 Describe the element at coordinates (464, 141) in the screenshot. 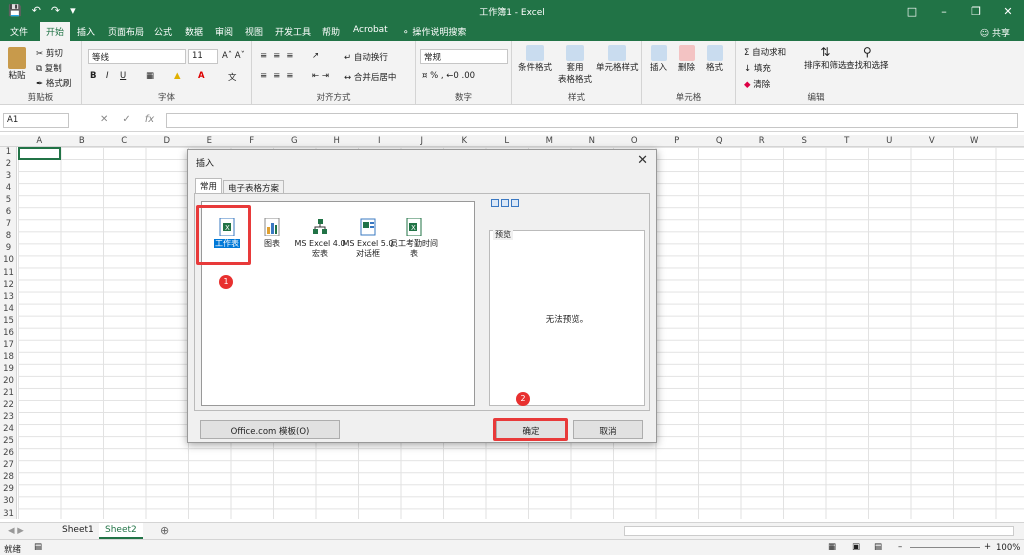

I see `column-header: K` at that location.